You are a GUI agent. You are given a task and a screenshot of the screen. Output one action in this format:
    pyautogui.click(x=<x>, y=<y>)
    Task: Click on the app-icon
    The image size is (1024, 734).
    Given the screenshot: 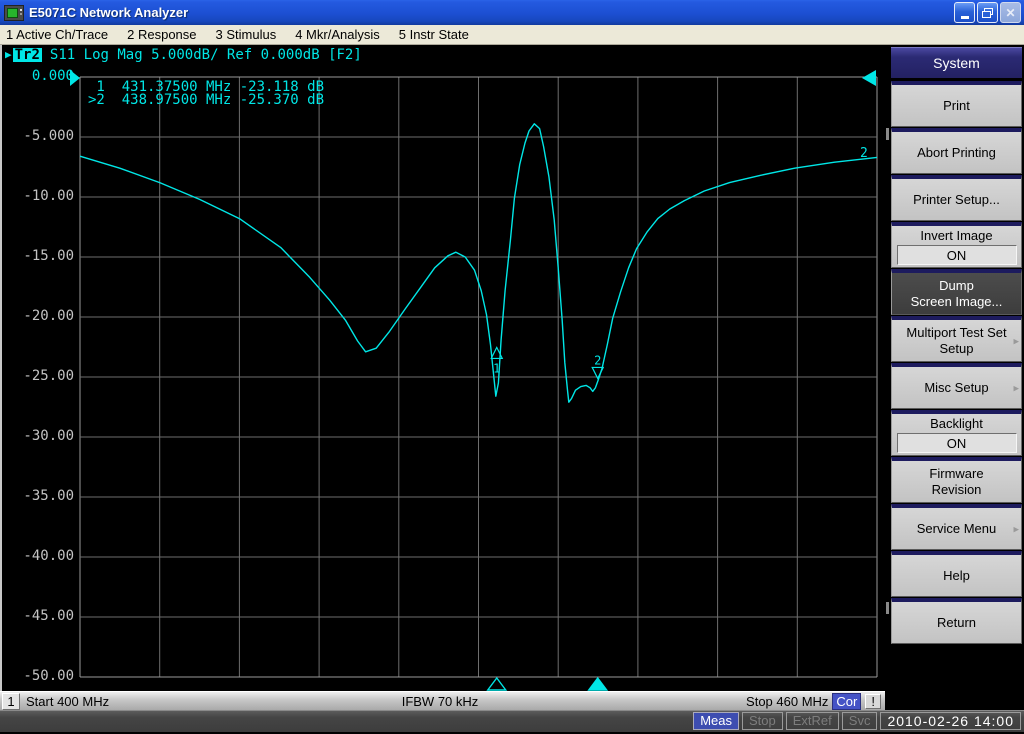 What is the action you would take?
    pyautogui.click(x=14, y=12)
    